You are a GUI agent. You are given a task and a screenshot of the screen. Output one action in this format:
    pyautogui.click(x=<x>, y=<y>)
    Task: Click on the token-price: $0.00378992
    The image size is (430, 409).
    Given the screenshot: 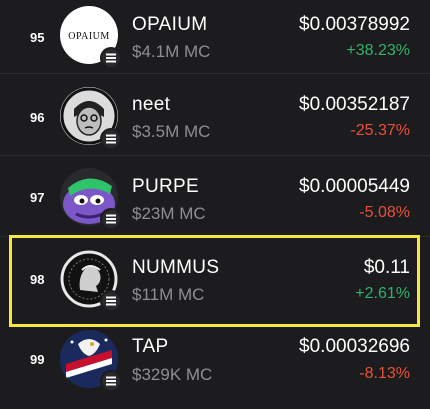 What is the action you would take?
    pyautogui.click(x=354, y=24)
    